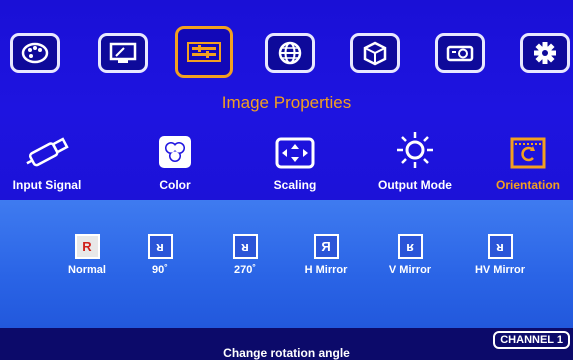 The width and height of the screenshot is (573, 360). I want to click on option-label: 90˚, so click(160, 270).